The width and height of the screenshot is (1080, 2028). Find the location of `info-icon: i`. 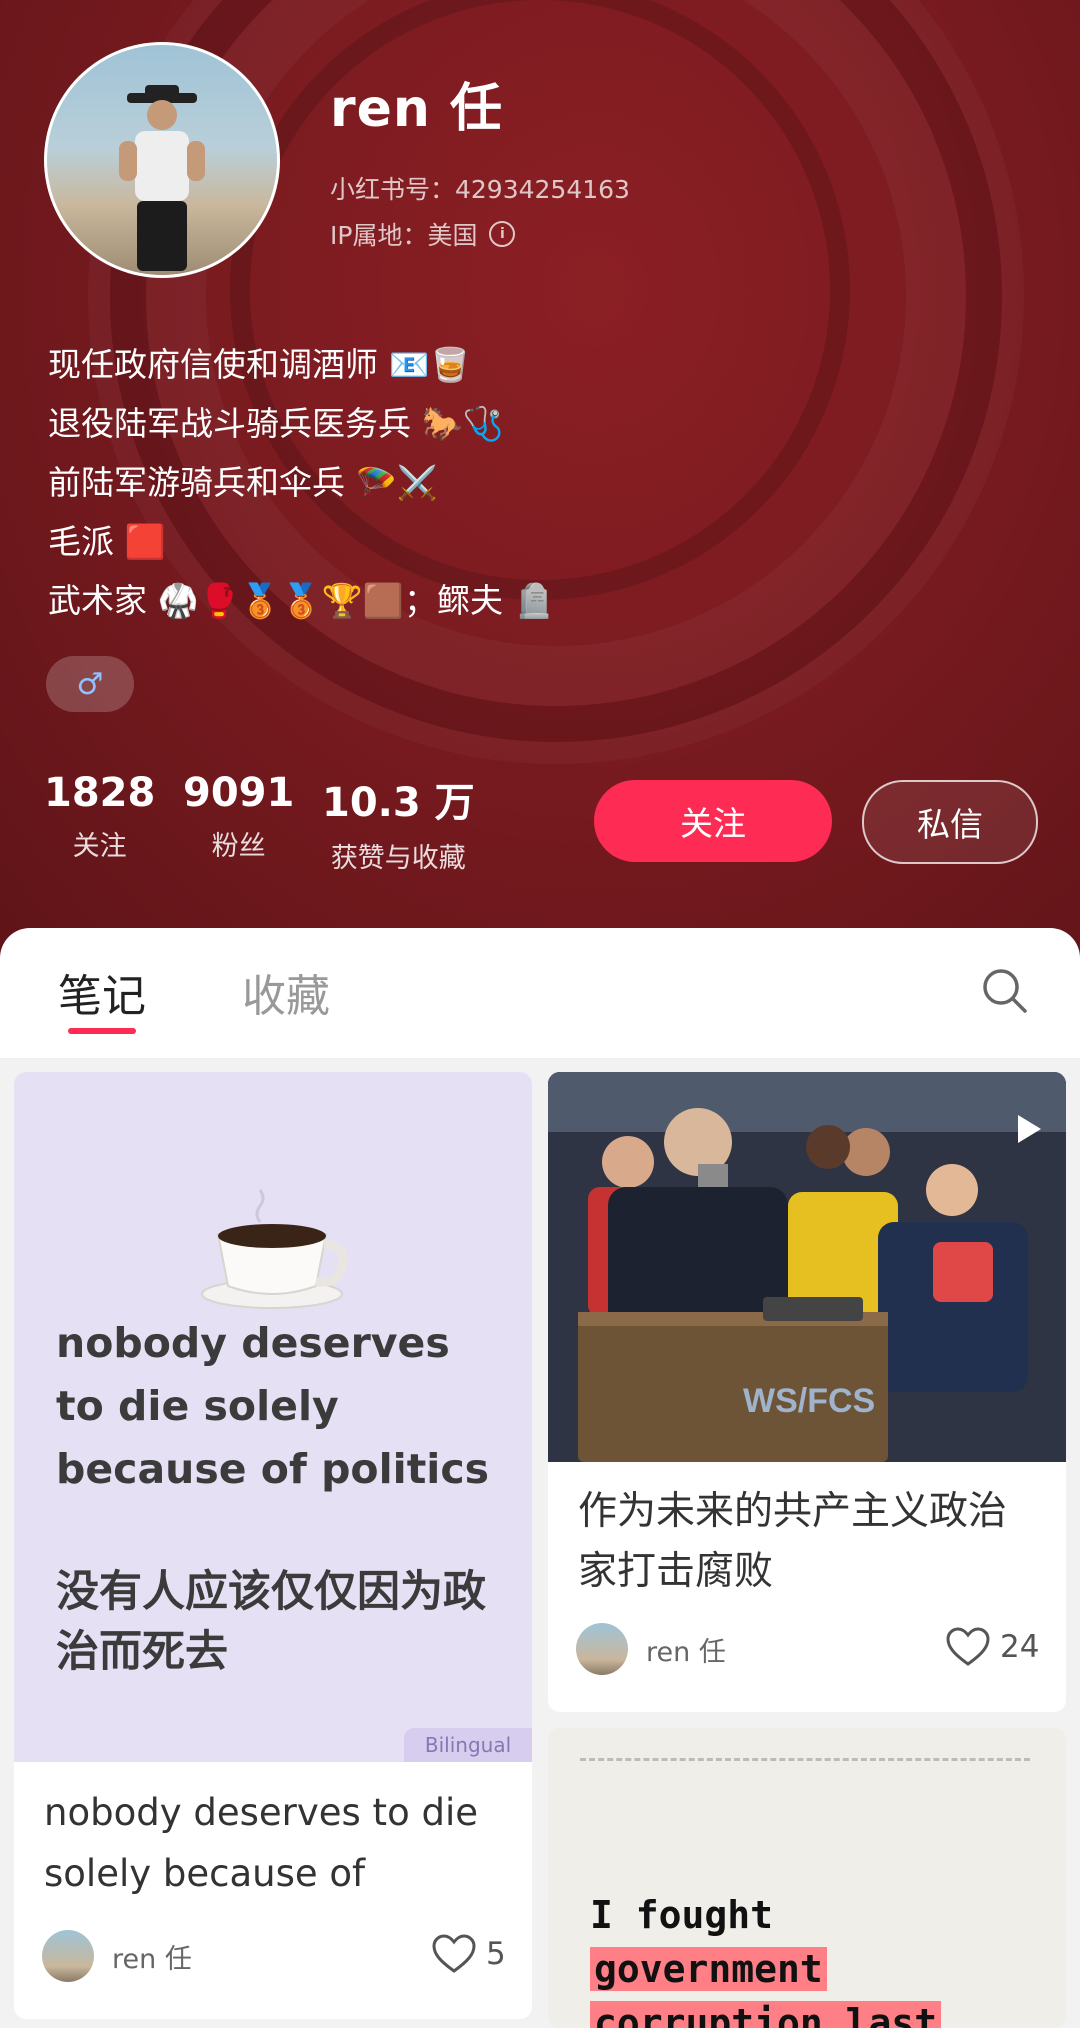

info-icon: i is located at coordinates (502, 234).